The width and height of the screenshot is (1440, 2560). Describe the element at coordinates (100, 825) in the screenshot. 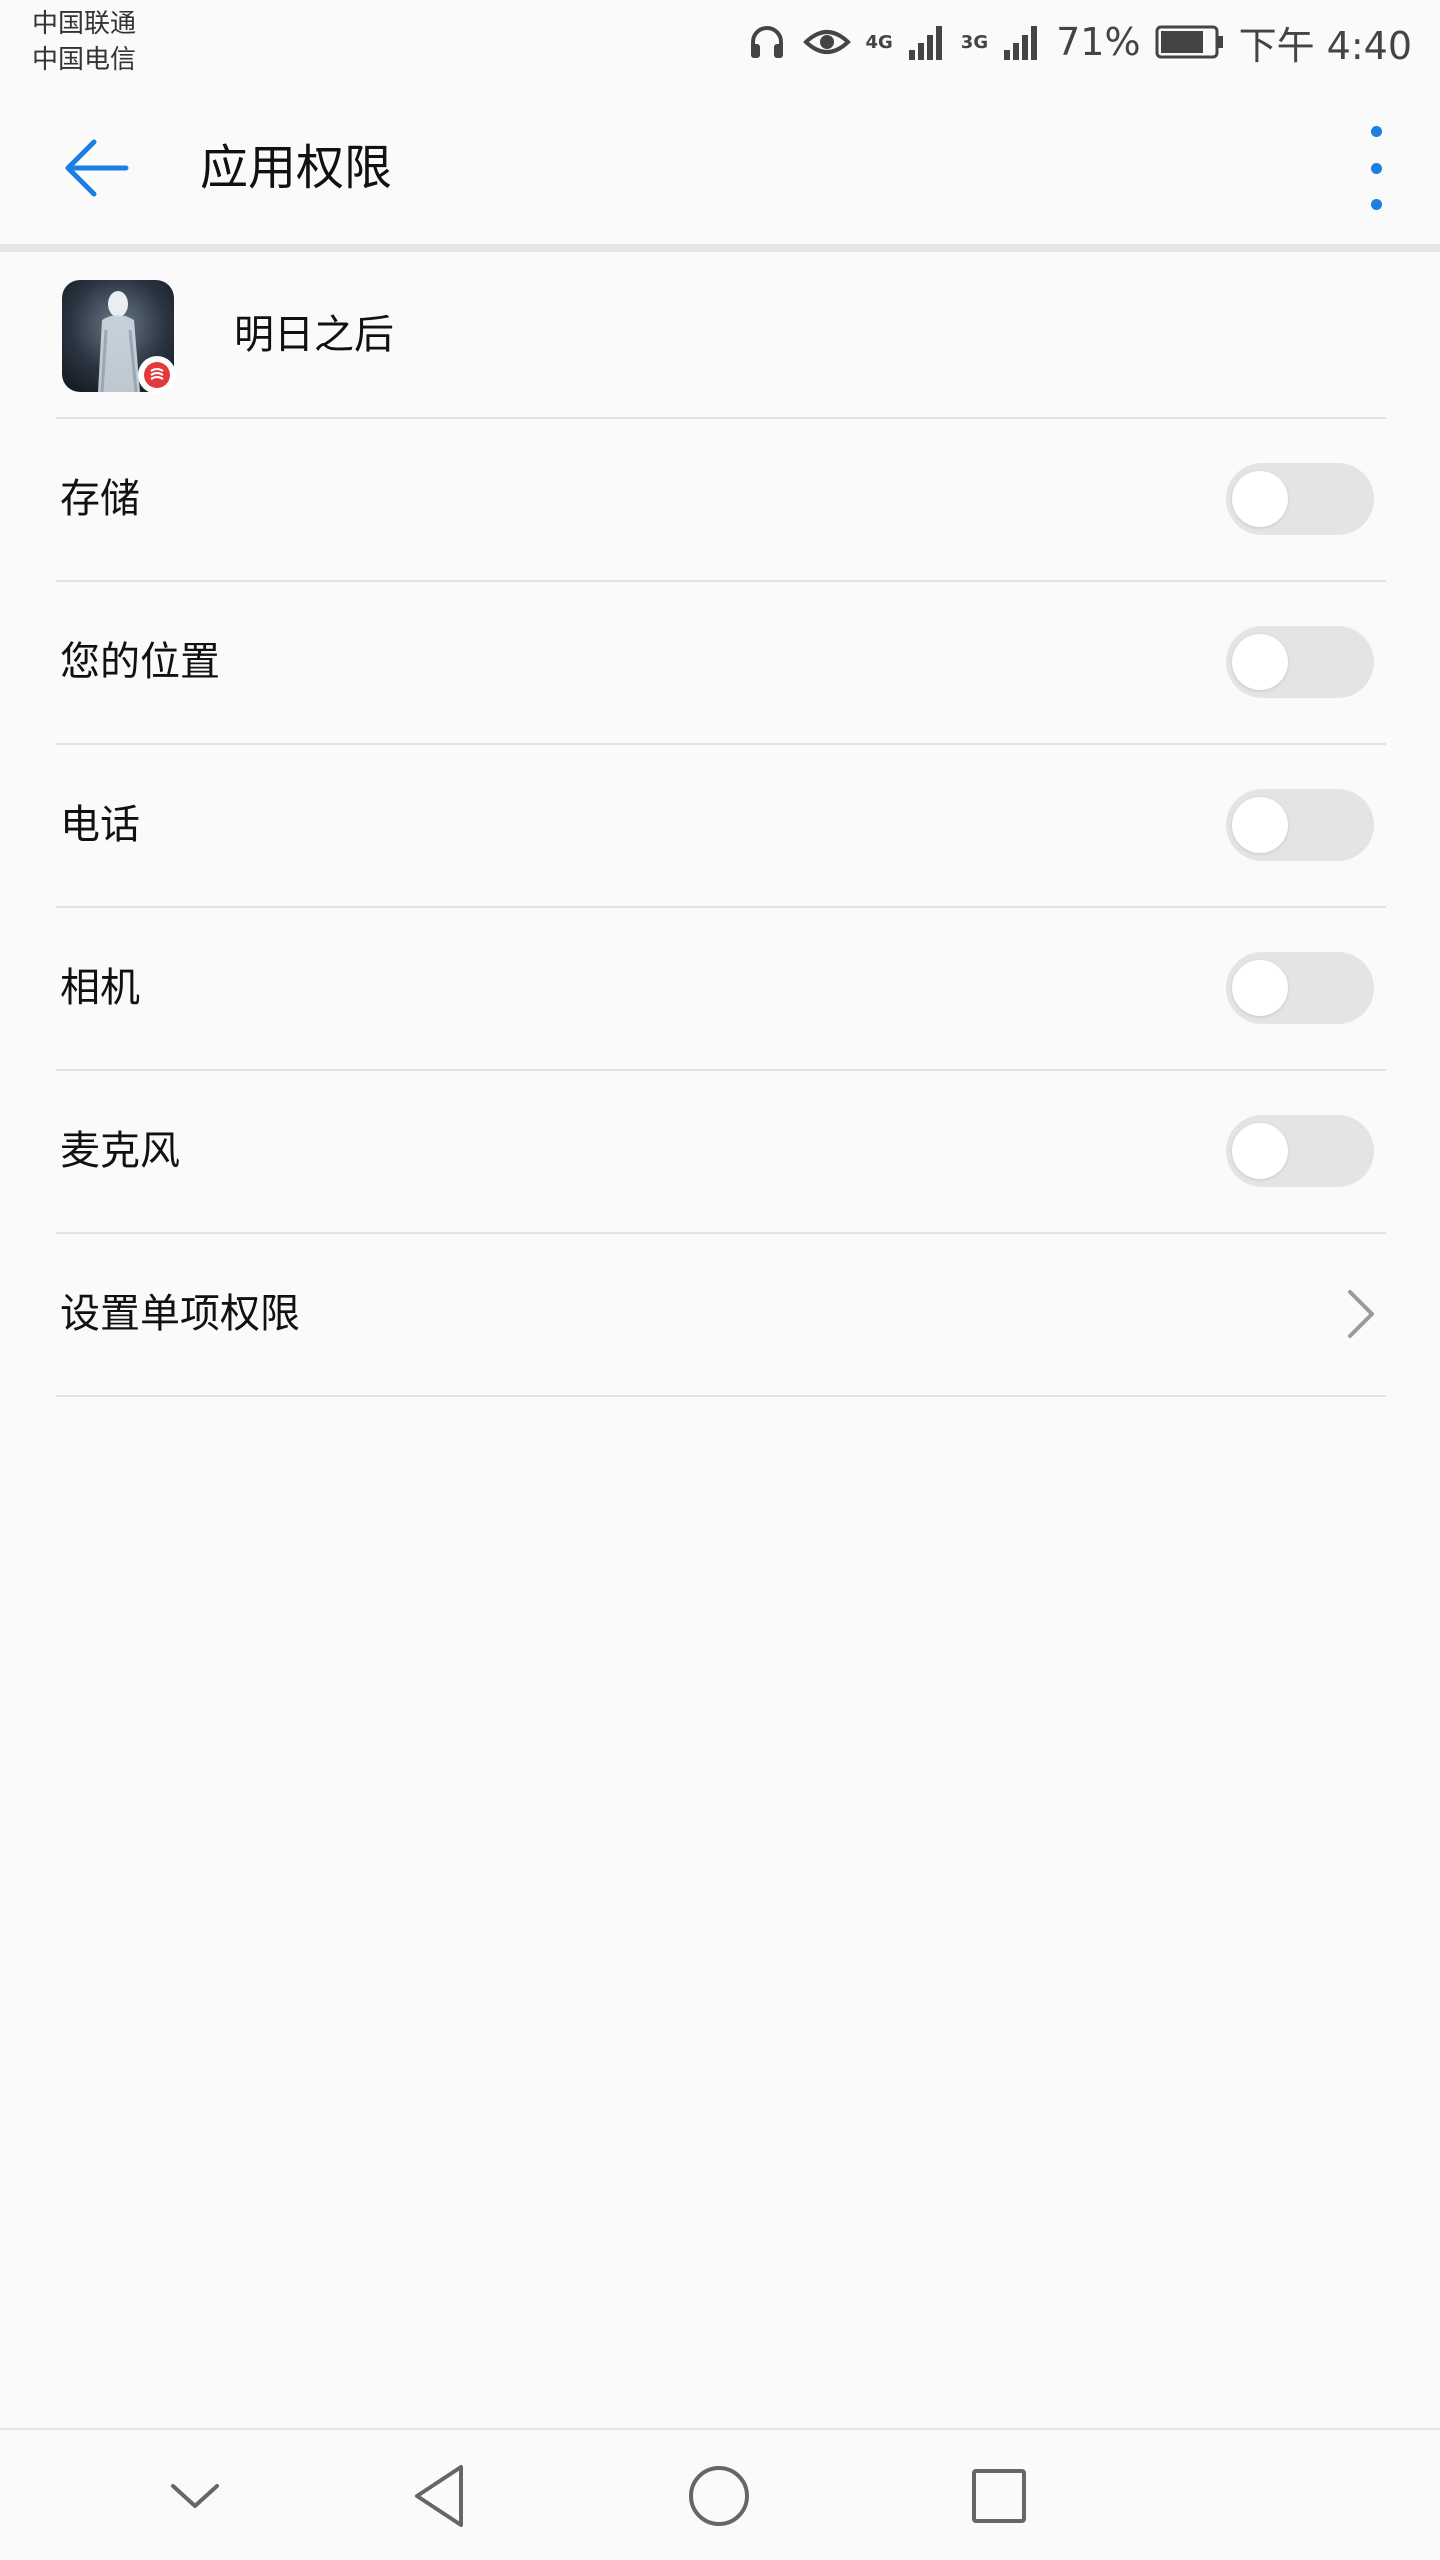

I see `permission-label: 电话` at that location.